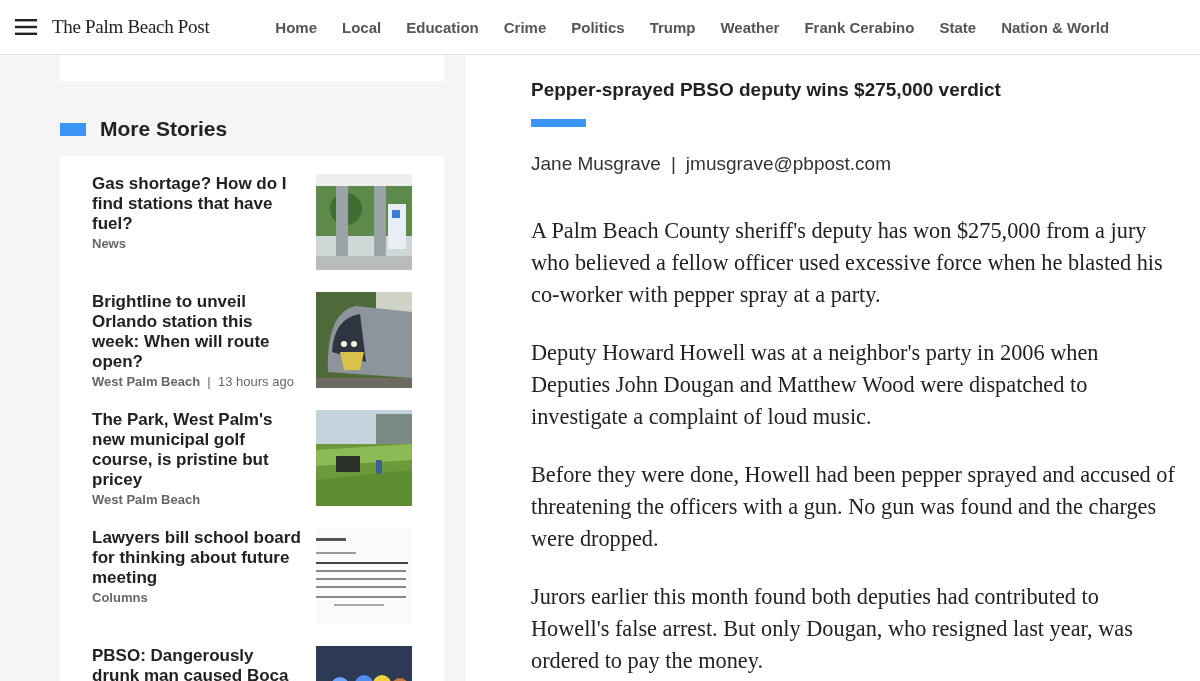 This screenshot has width=1200, height=681. Describe the element at coordinates (164, 129) in the screenshot. I see `section-title: More Stories` at that location.